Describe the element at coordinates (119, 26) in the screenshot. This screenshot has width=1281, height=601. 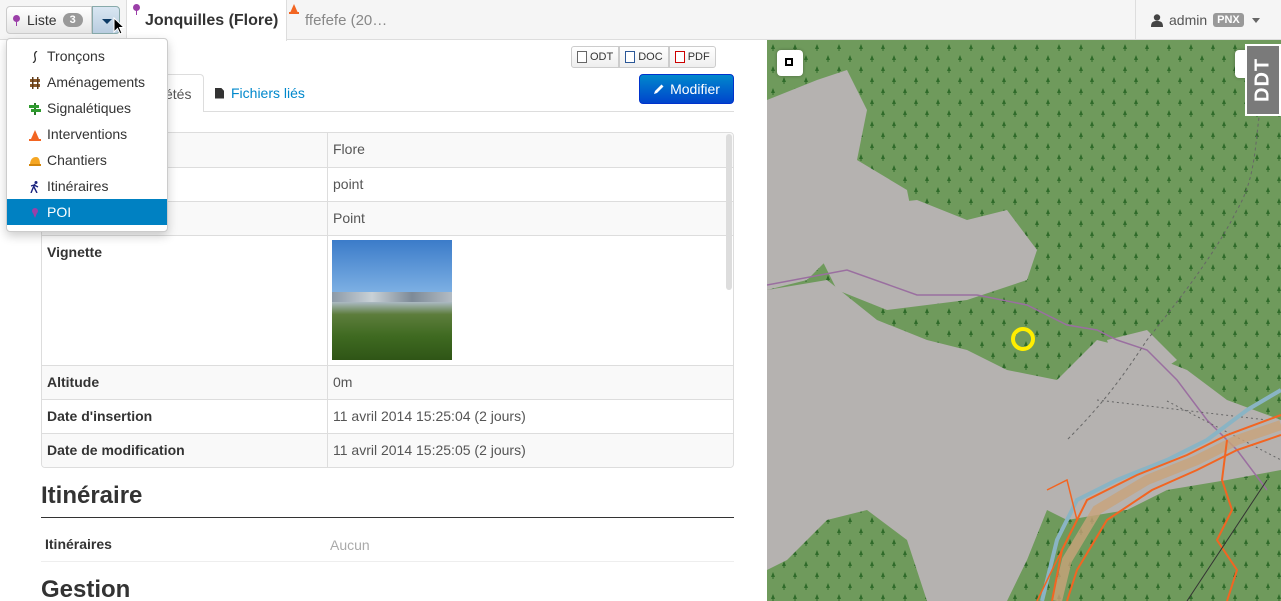
I see `mouse-cursor-icon` at that location.